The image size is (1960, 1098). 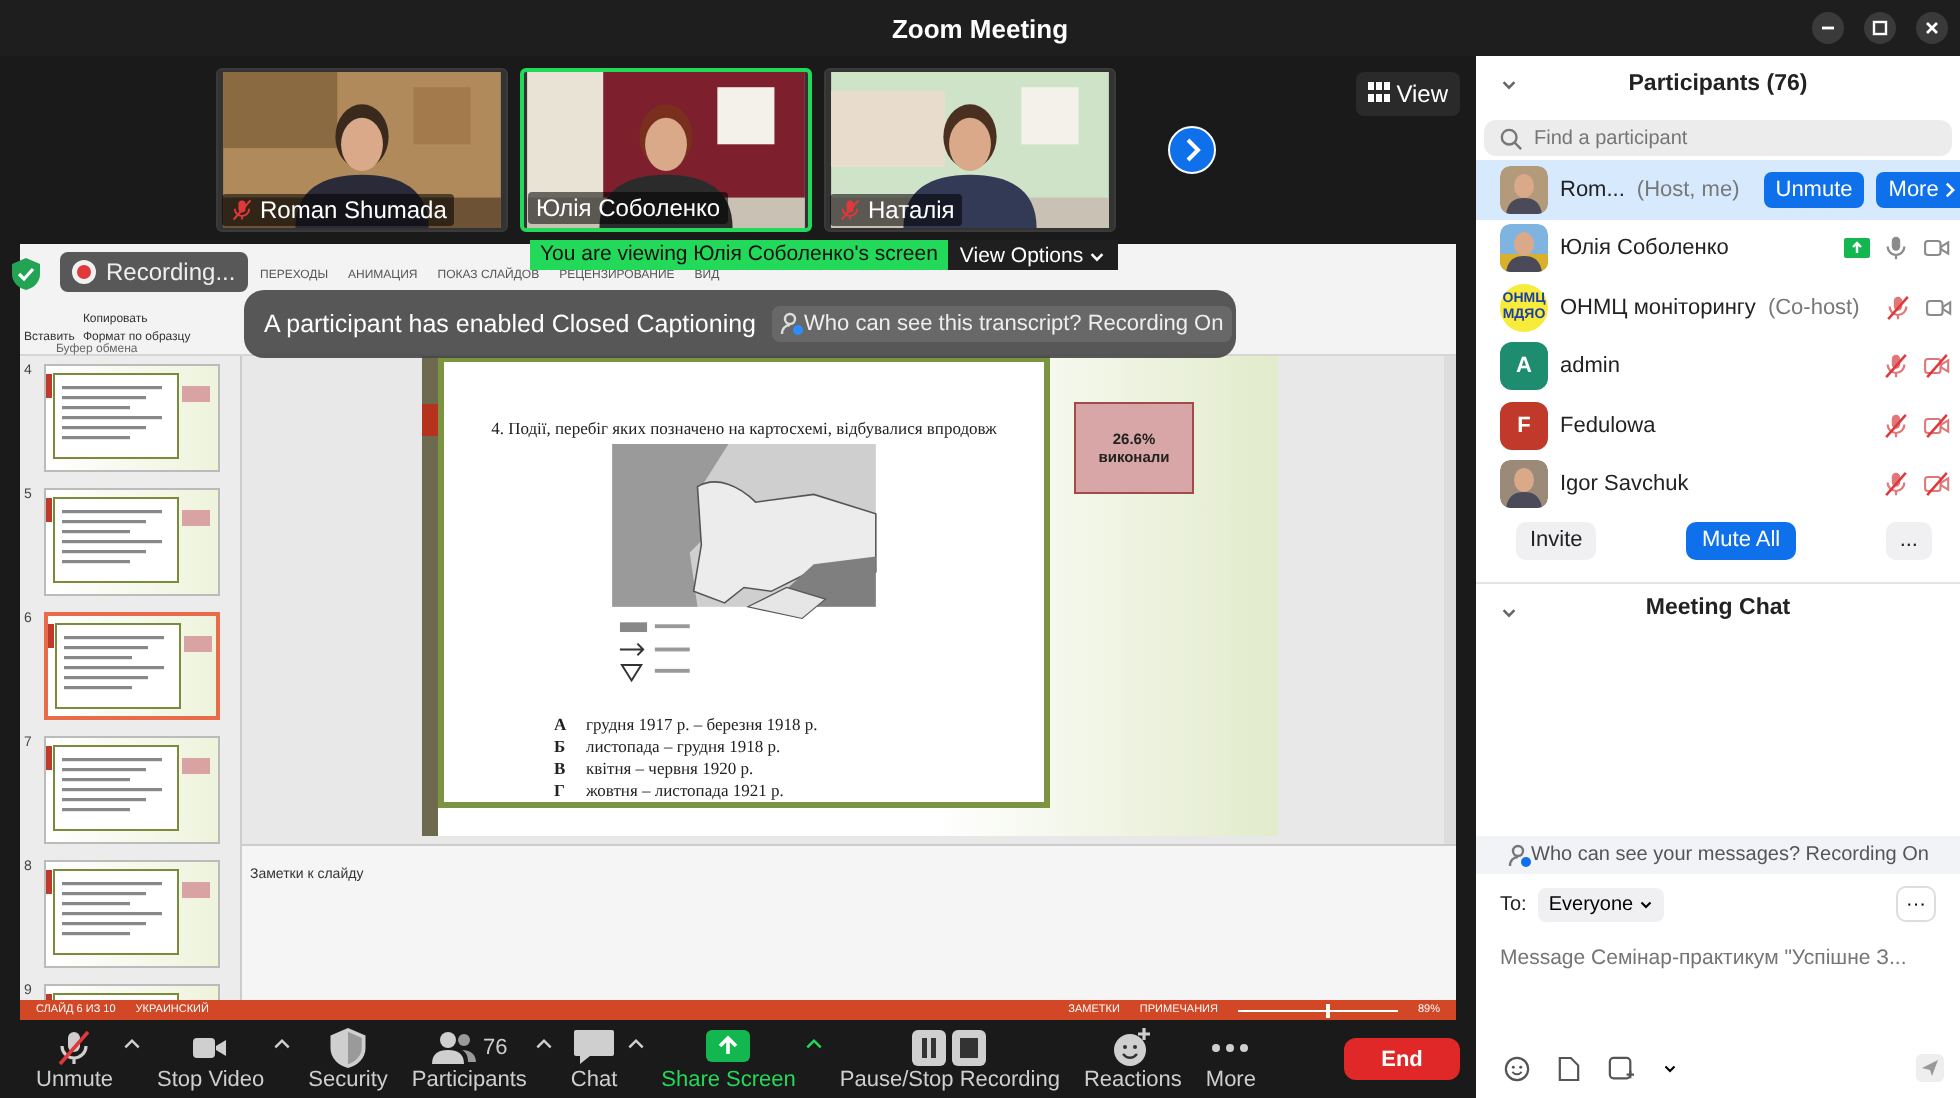 I want to click on close-icon, so click(x=1932, y=28).